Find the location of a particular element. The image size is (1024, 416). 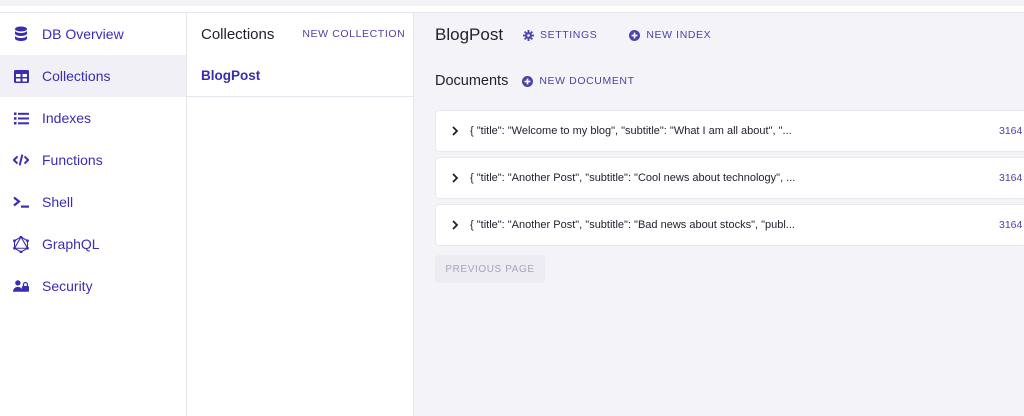

sidebar-item-label: GraphQL is located at coordinates (71, 244).